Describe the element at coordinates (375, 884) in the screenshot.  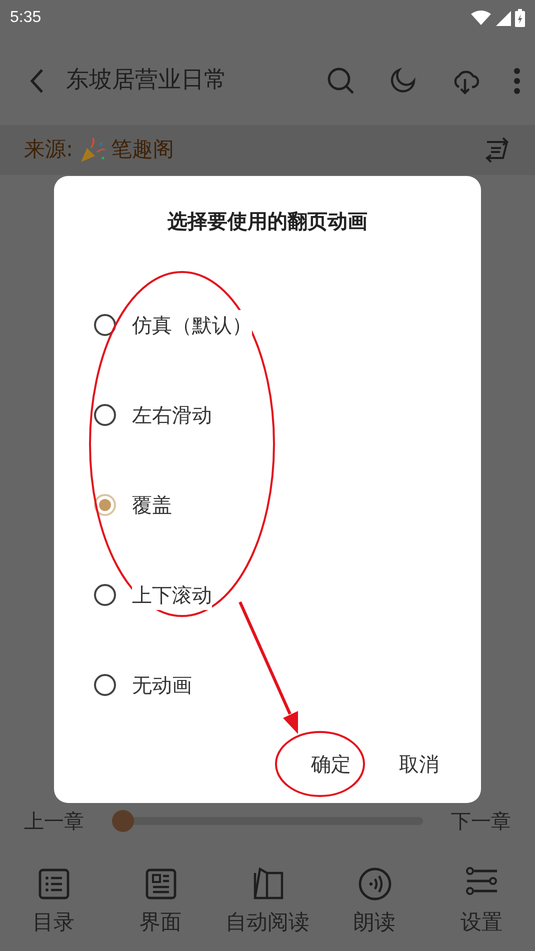
I see `audio-icon` at that location.